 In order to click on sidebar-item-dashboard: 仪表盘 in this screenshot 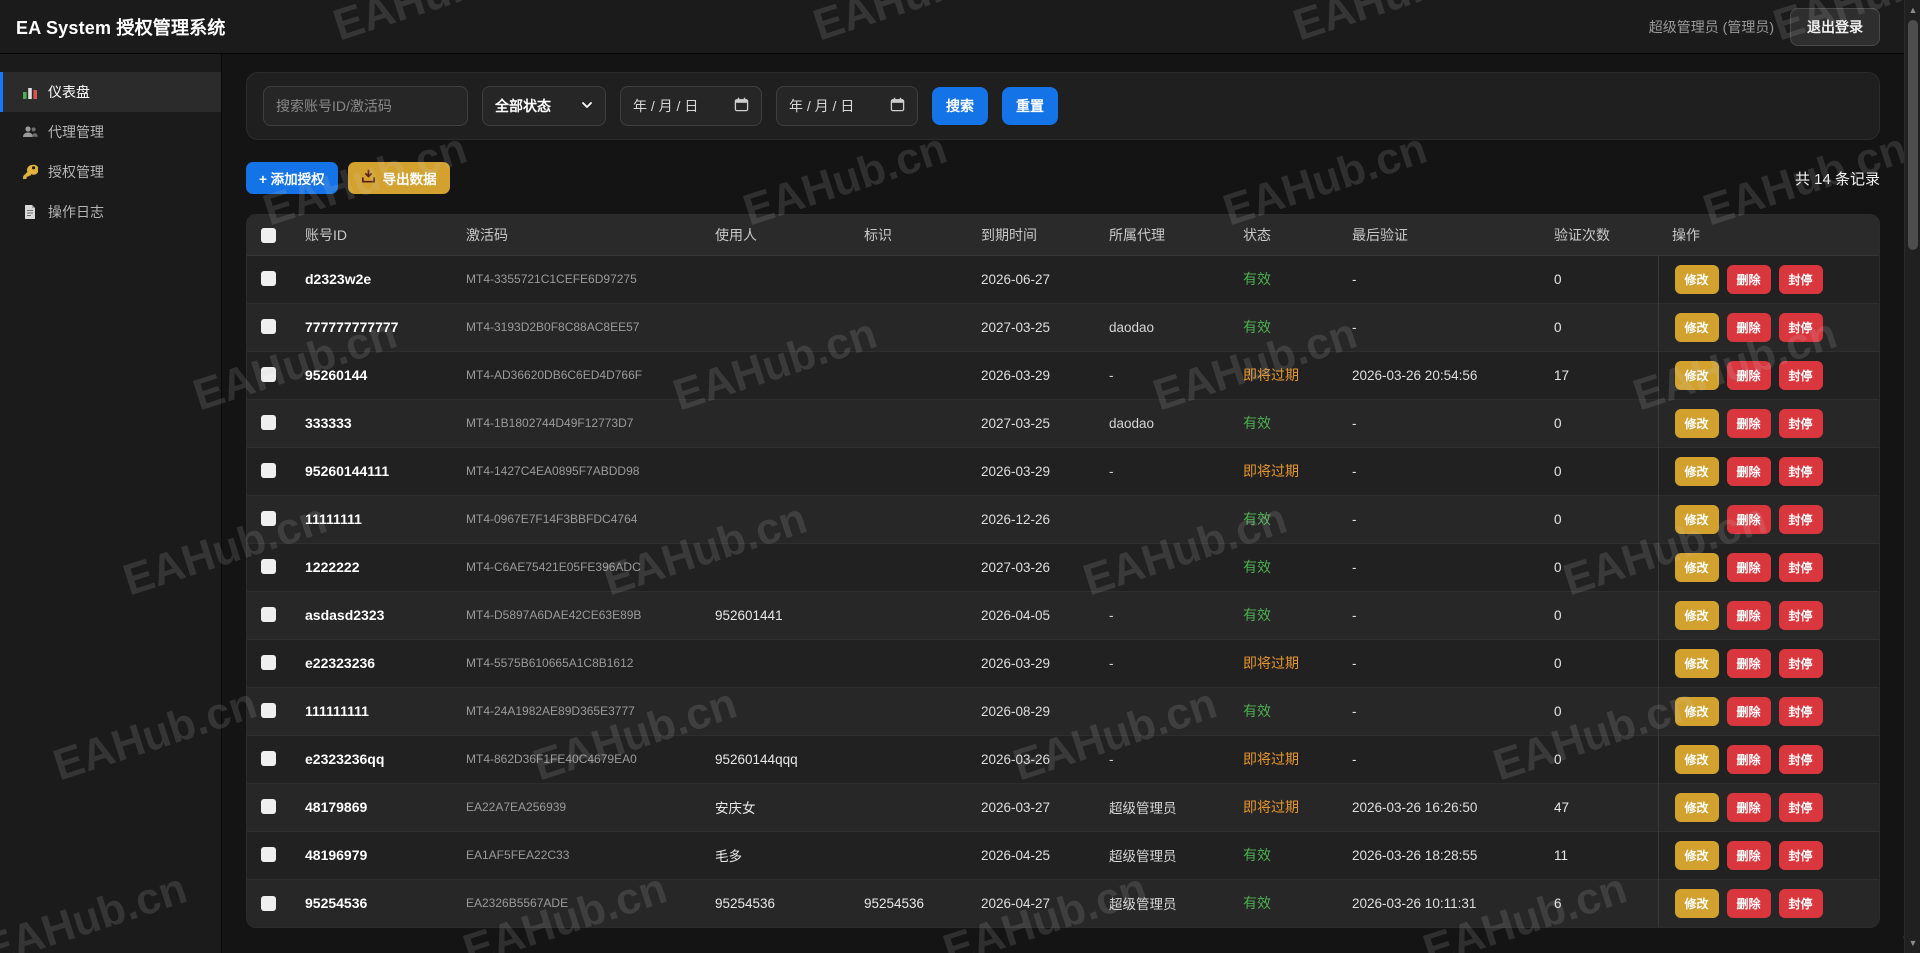, I will do `click(110, 92)`.